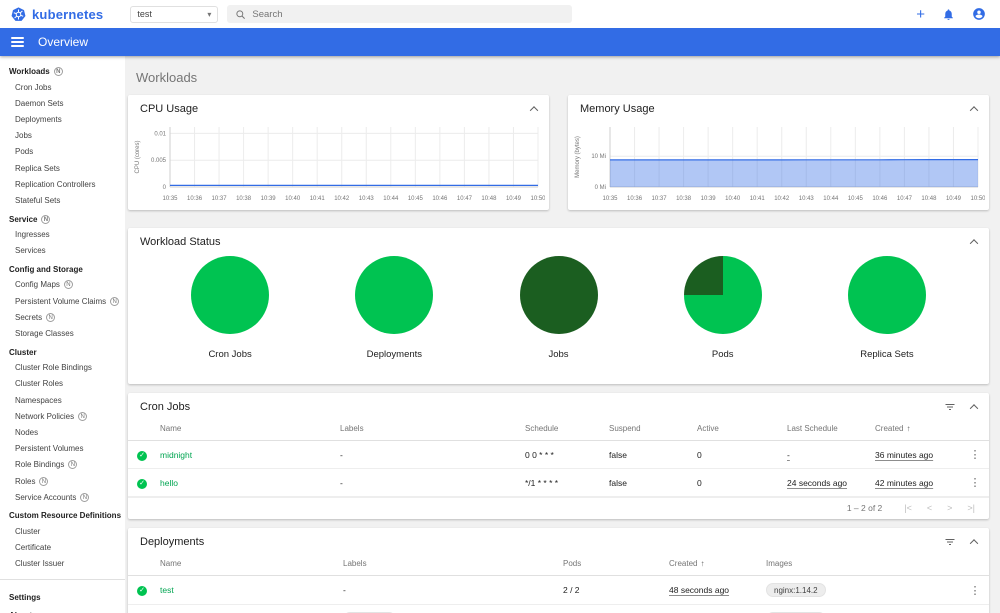 The height and width of the screenshot is (613, 1000). What do you see at coordinates (62, 531) in the screenshot?
I see `sidebar-item-cluster: Cluster` at bounding box center [62, 531].